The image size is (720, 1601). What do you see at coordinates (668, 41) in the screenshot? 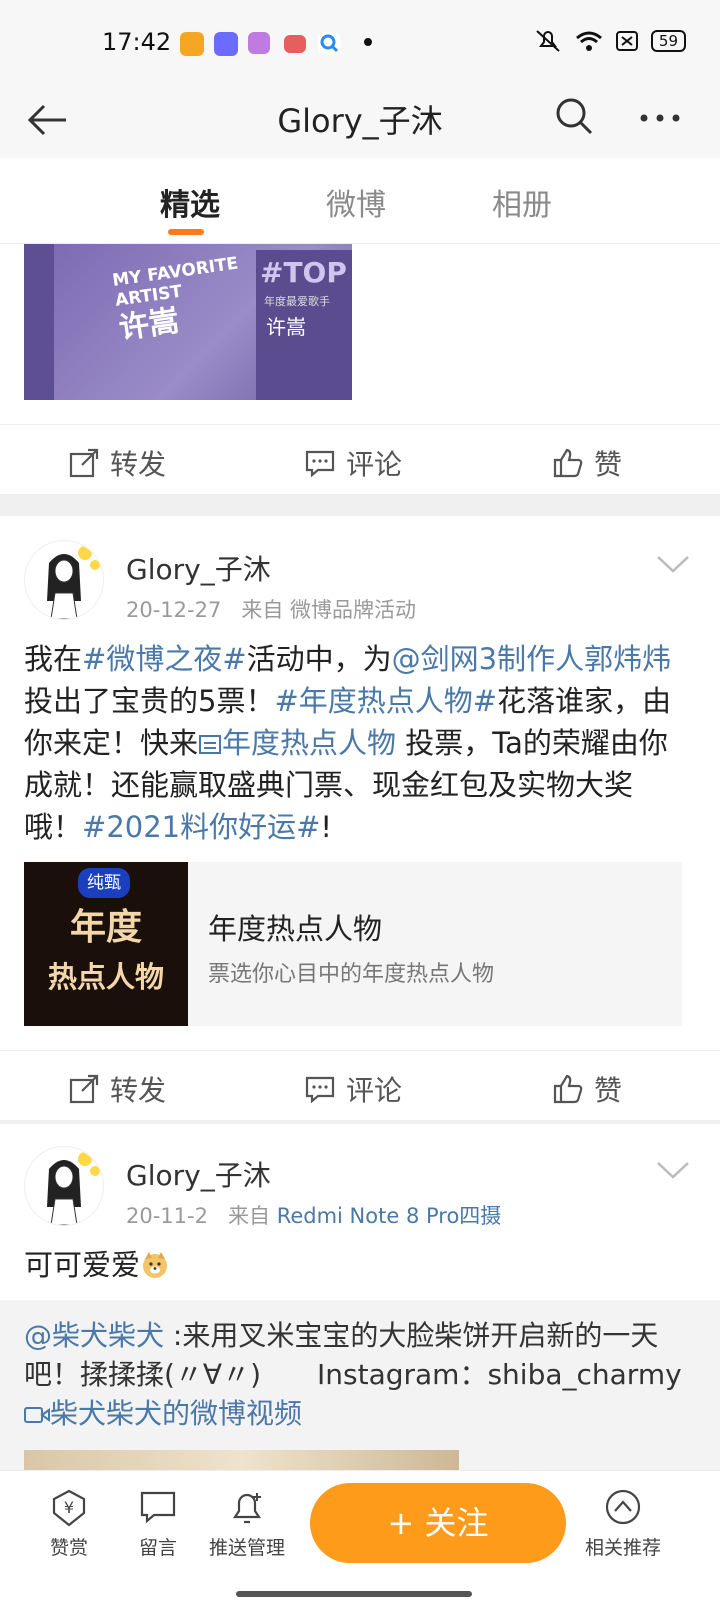
I see `battery-indicator: 59` at bounding box center [668, 41].